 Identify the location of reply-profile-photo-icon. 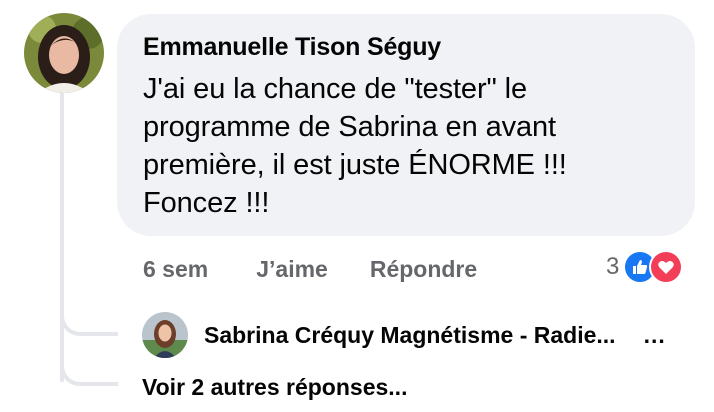
(165, 335).